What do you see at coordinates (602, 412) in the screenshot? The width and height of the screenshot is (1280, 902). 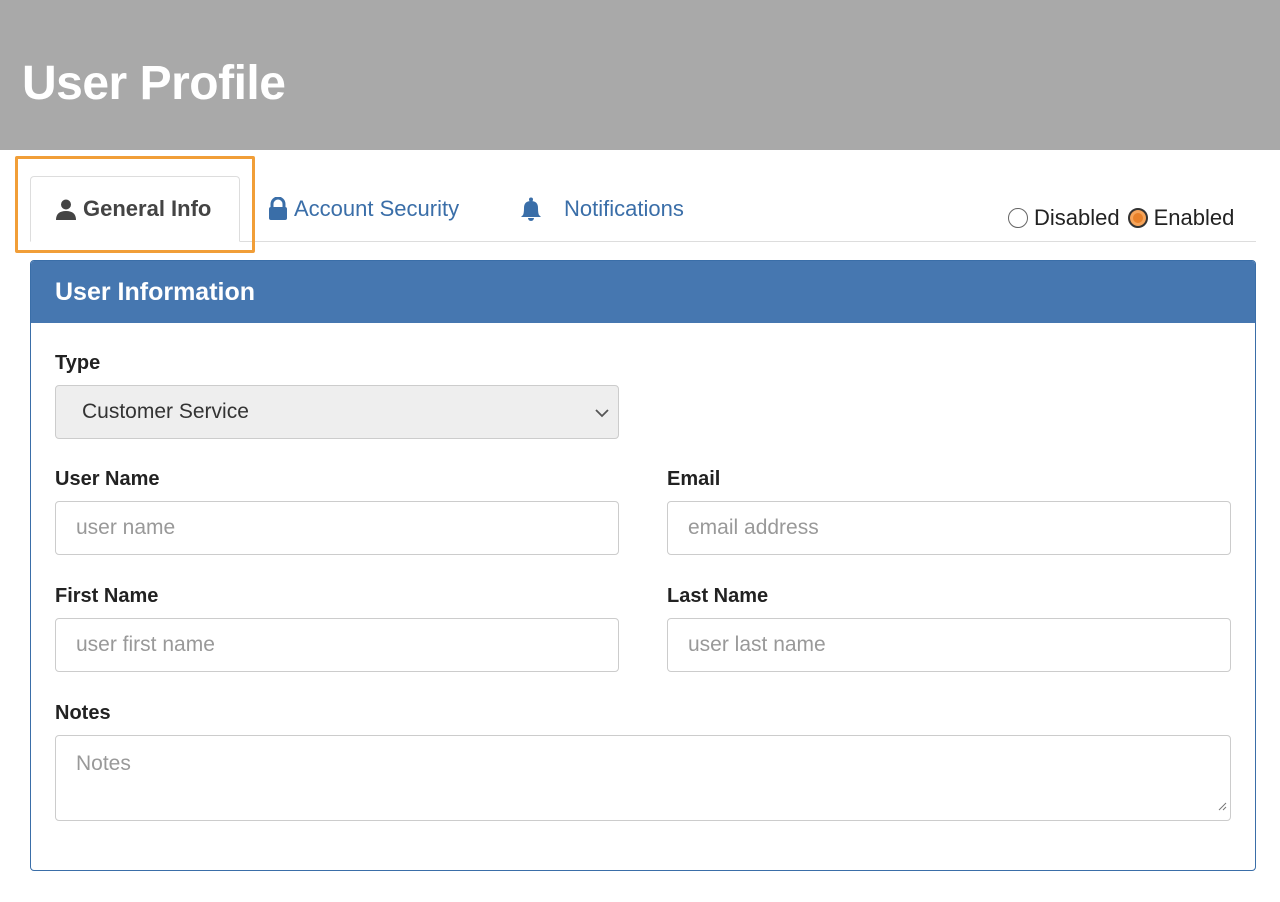 I see `chevron-down-icon` at bounding box center [602, 412].